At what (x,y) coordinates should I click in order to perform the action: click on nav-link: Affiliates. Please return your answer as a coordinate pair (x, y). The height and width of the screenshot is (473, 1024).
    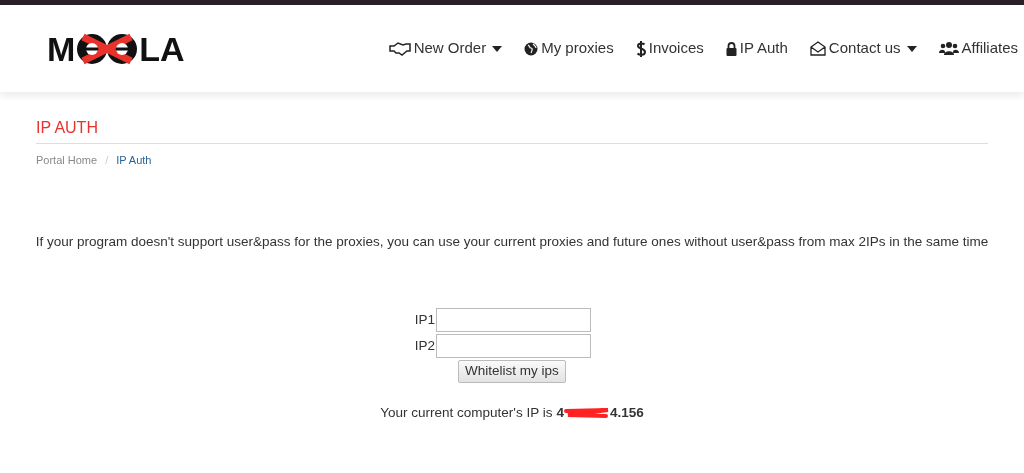
    Looking at the image, I should click on (978, 48).